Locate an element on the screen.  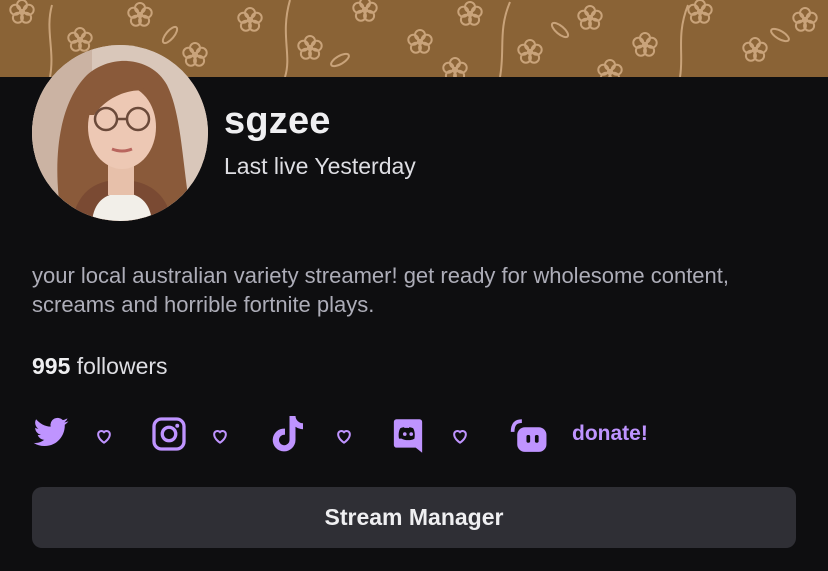
followers-count: 995 followers is located at coordinates (100, 366).